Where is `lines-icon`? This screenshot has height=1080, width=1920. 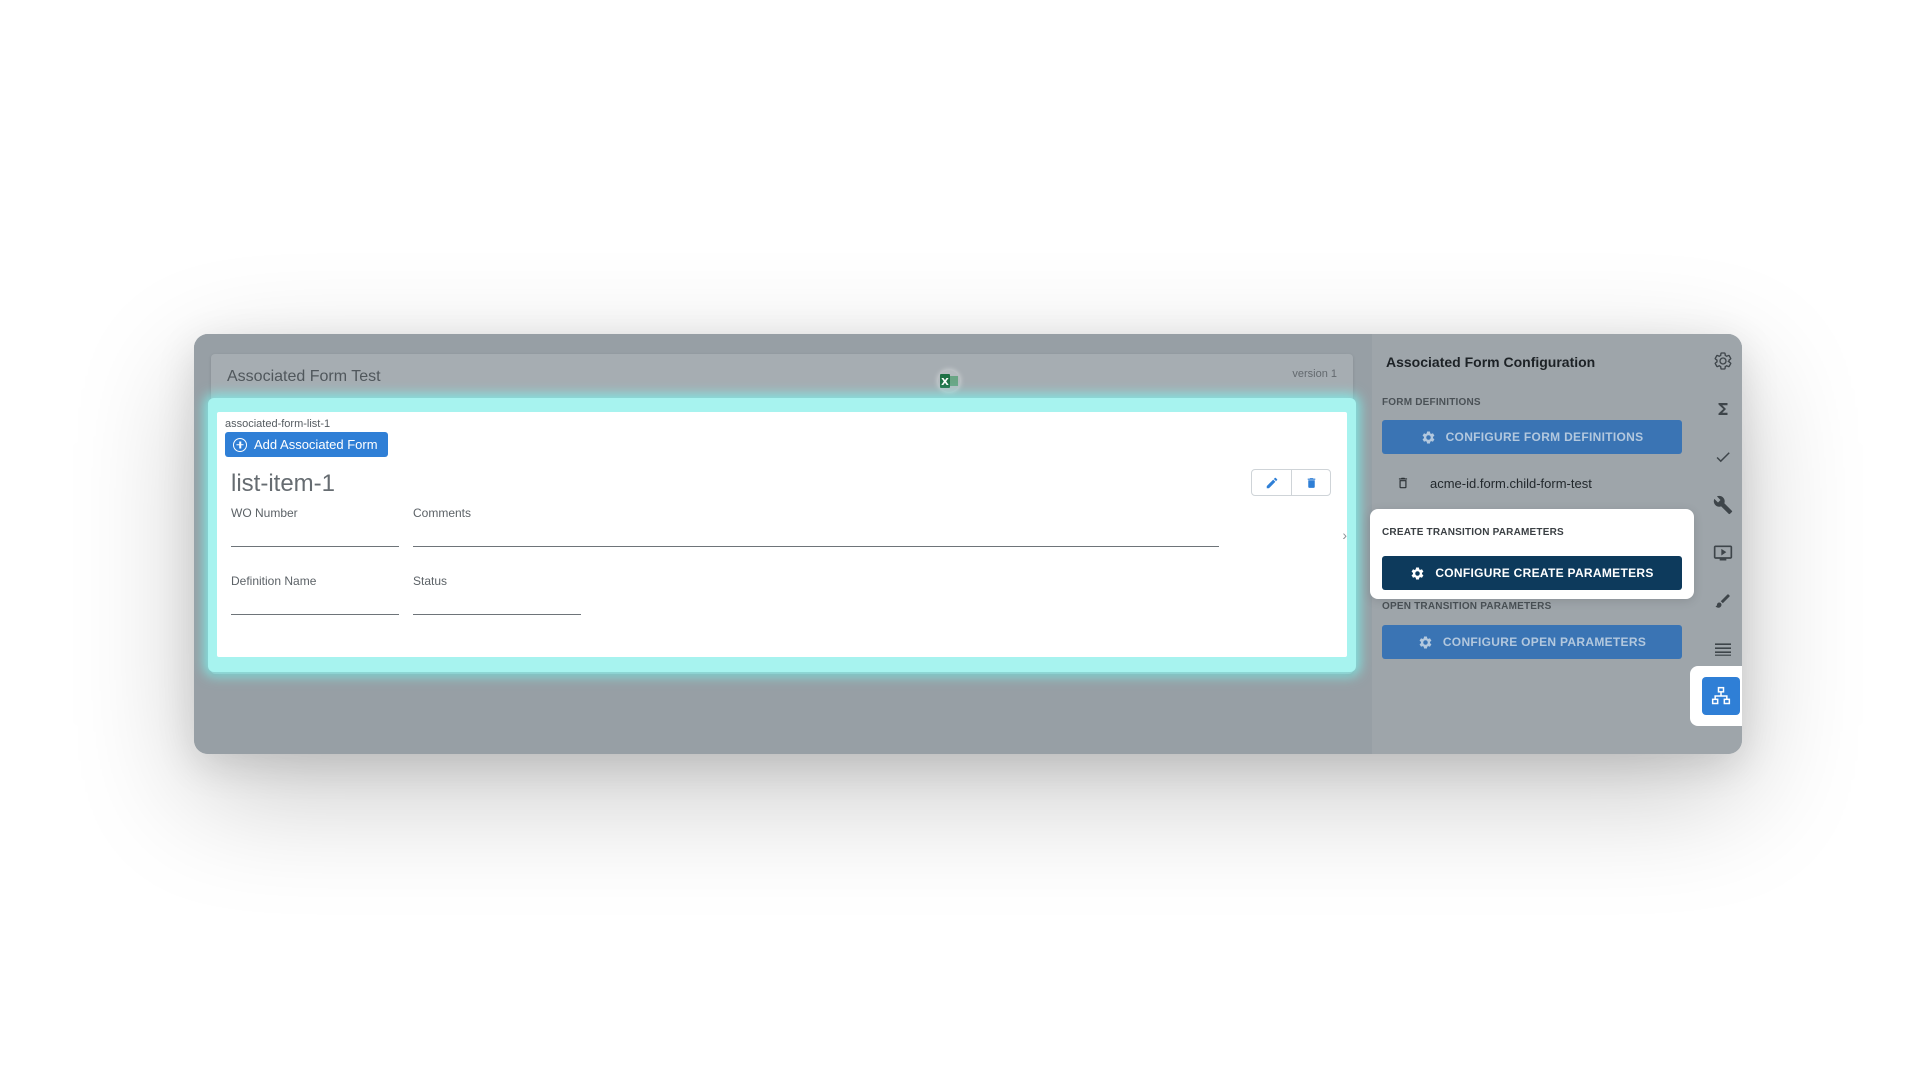 lines-icon is located at coordinates (1723, 649).